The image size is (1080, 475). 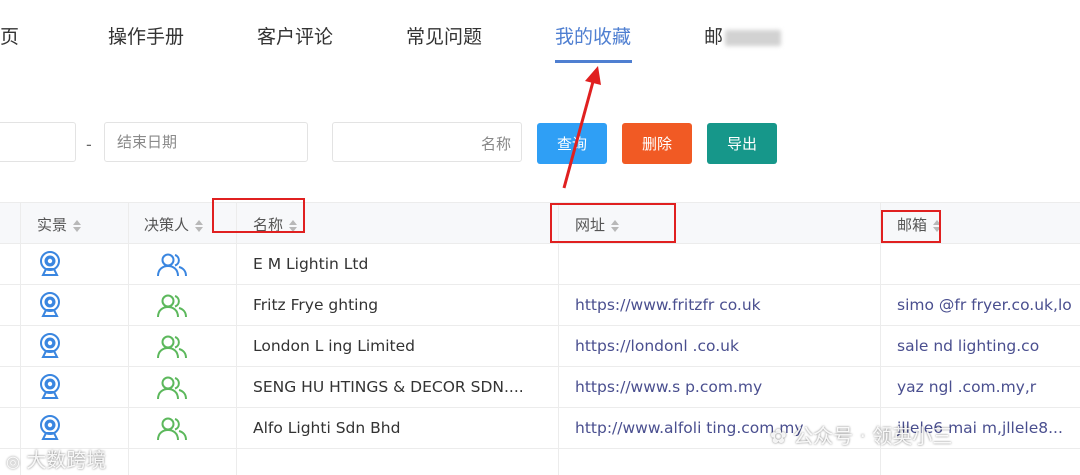 What do you see at coordinates (540, 33) in the screenshot?
I see `top-nav: 页 操作手册 客户评论 常见问题 我的收藏 邮` at bounding box center [540, 33].